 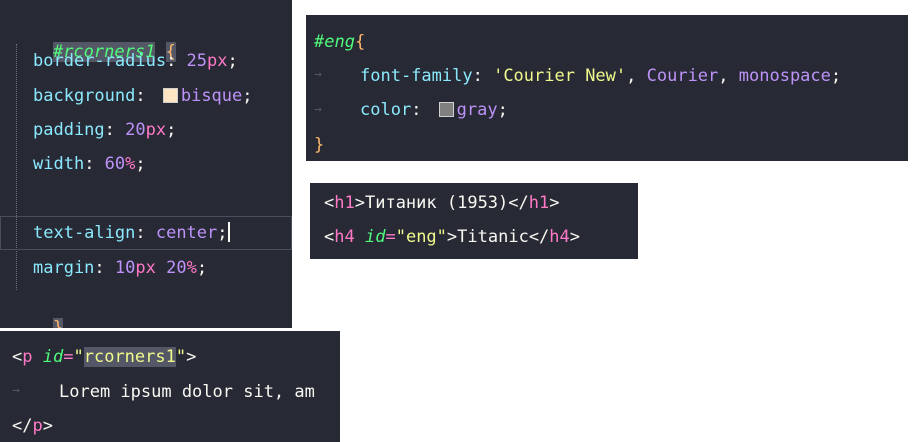 I want to click on eng-selector-line: #eng{, so click(x=339, y=42).